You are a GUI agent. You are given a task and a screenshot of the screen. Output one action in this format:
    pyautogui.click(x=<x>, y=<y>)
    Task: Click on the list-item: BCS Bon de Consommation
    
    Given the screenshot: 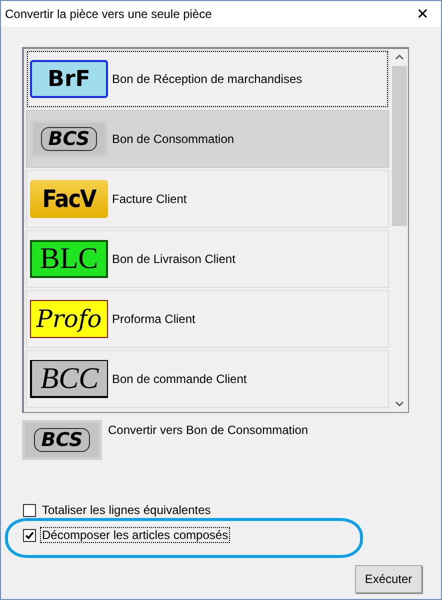 What is the action you would take?
    pyautogui.click(x=207, y=139)
    